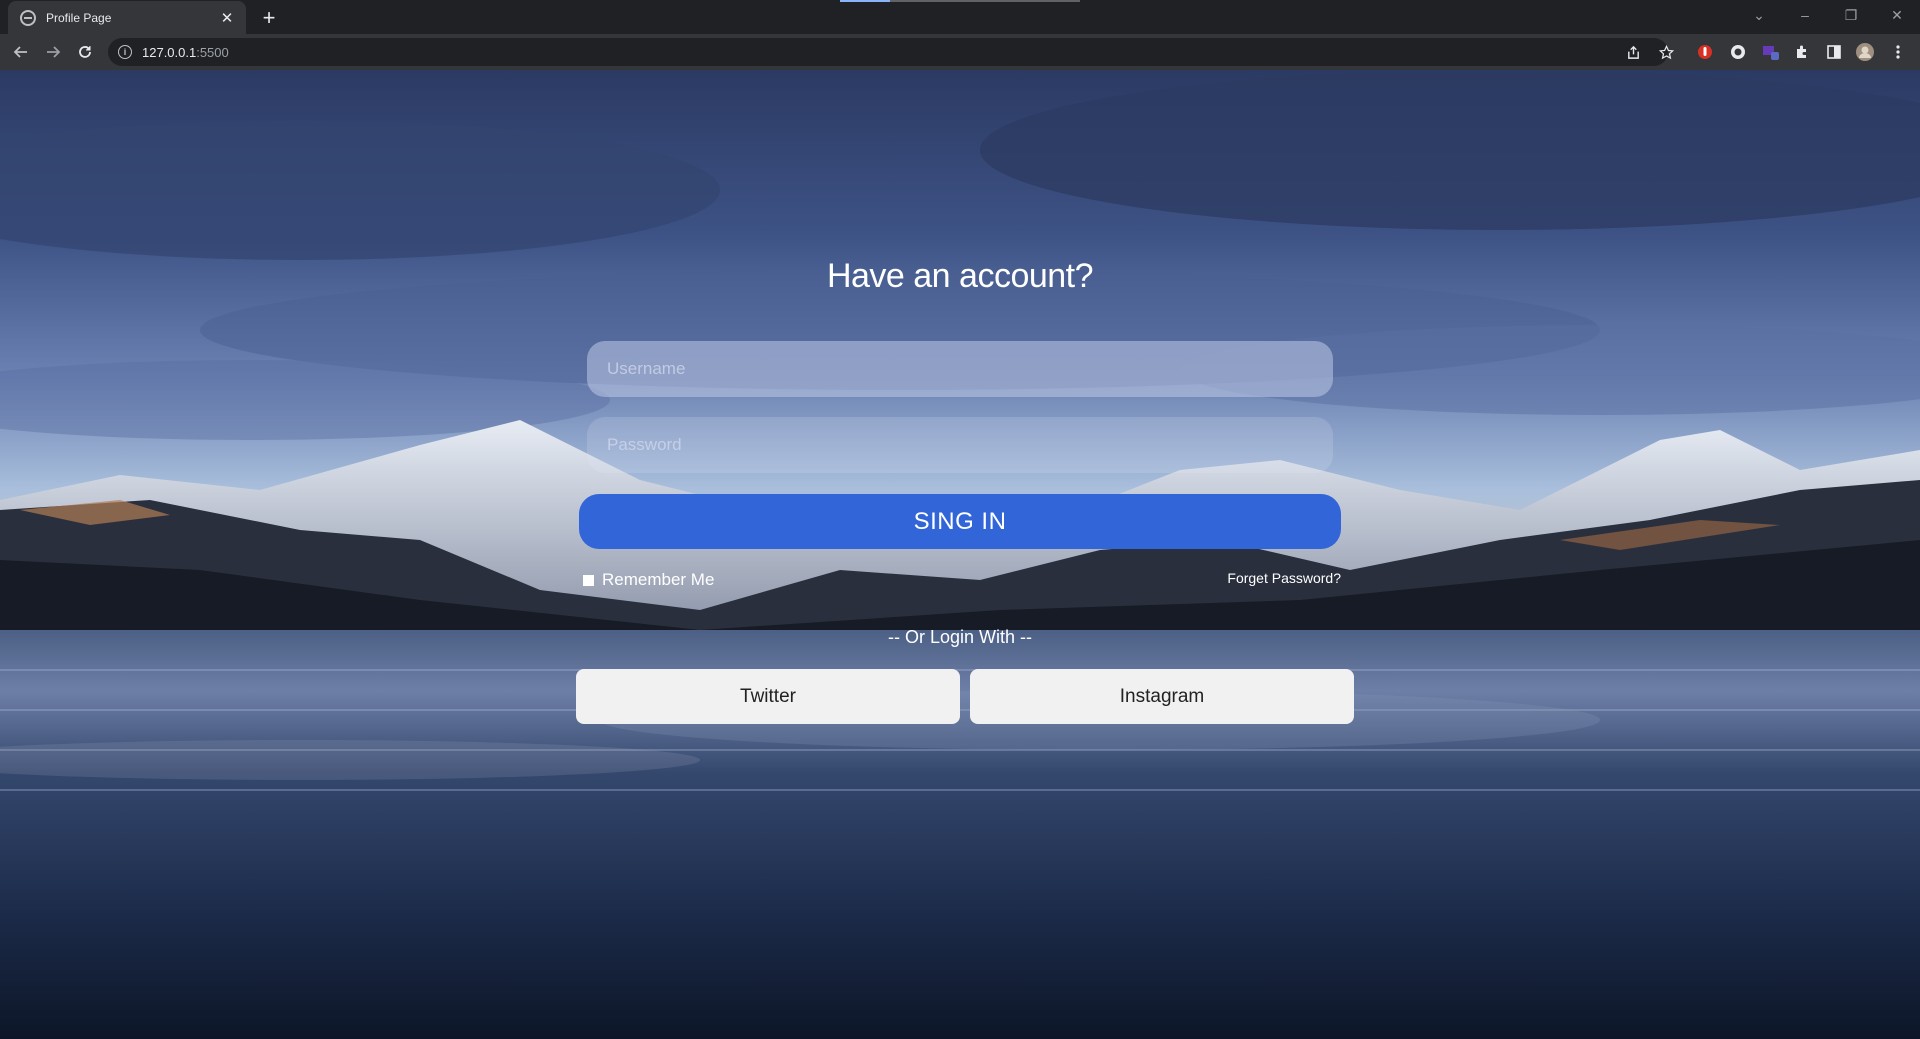  I want to click on url-host: 127.0.0.1, so click(169, 52).